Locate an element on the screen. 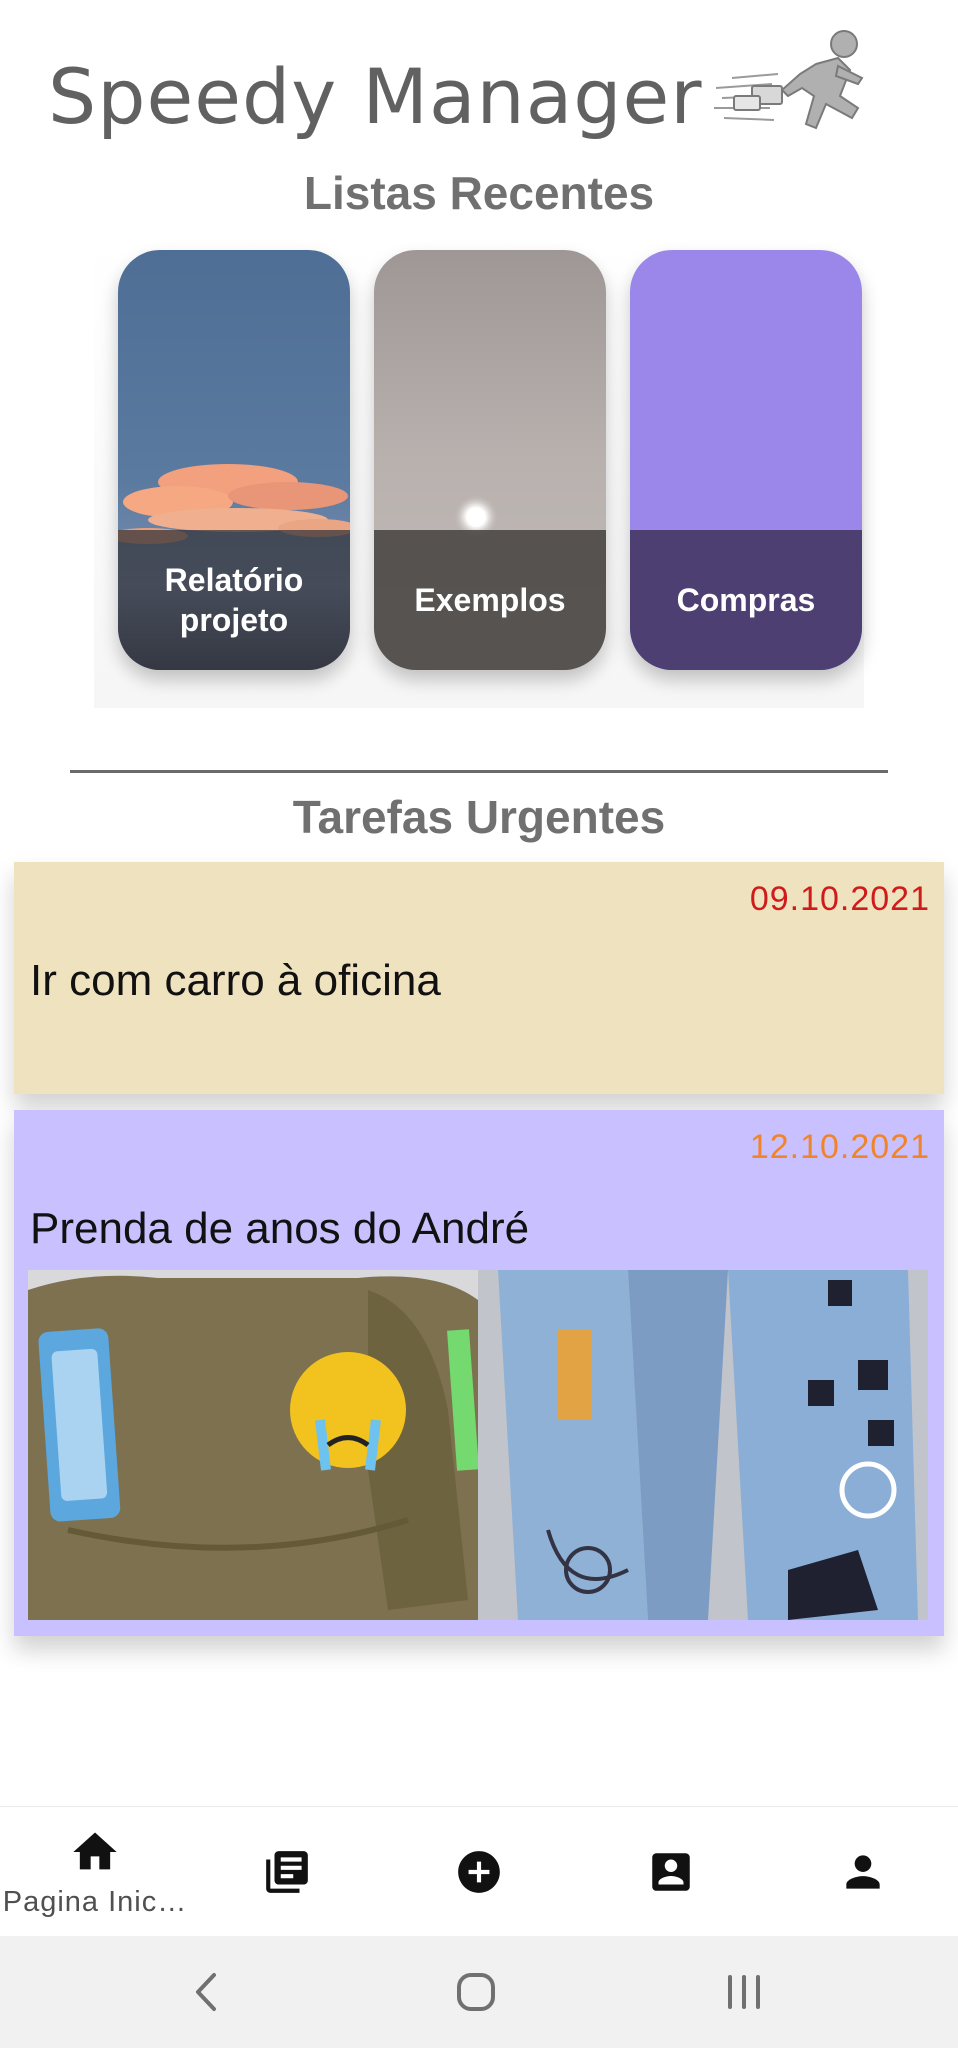 This screenshot has width=958, height=2048. system-home-button is located at coordinates (476, 1992).